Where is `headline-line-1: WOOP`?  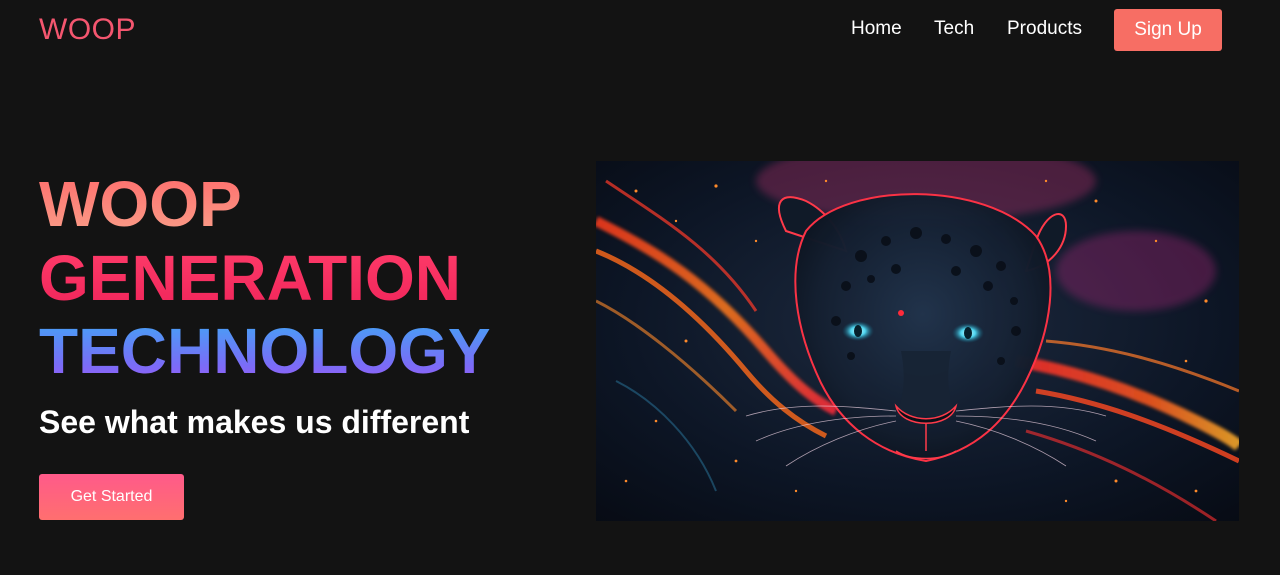 headline-line-1: WOOP is located at coordinates (140, 204).